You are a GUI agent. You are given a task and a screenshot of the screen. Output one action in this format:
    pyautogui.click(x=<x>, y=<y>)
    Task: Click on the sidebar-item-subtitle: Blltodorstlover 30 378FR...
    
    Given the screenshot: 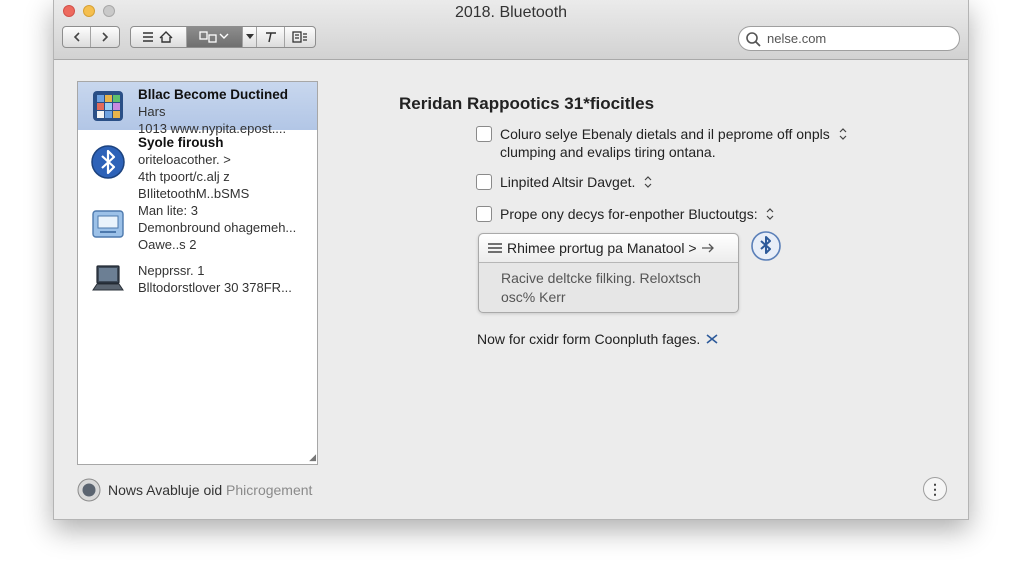 What is the action you would take?
    pyautogui.click(x=215, y=287)
    